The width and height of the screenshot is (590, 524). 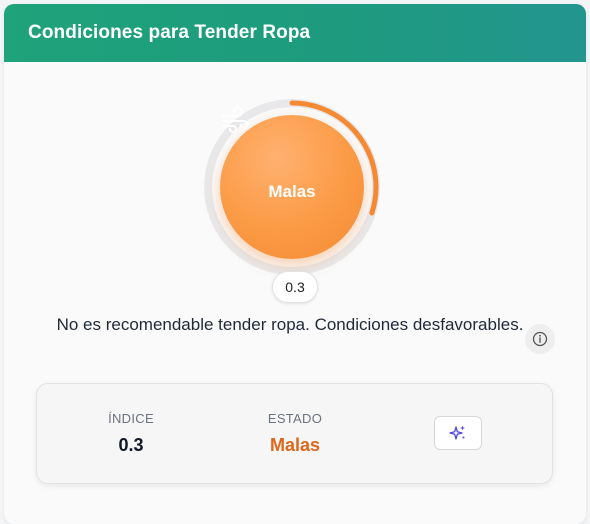 I want to click on gauge-value-badge: 0.3, so click(x=295, y=287).